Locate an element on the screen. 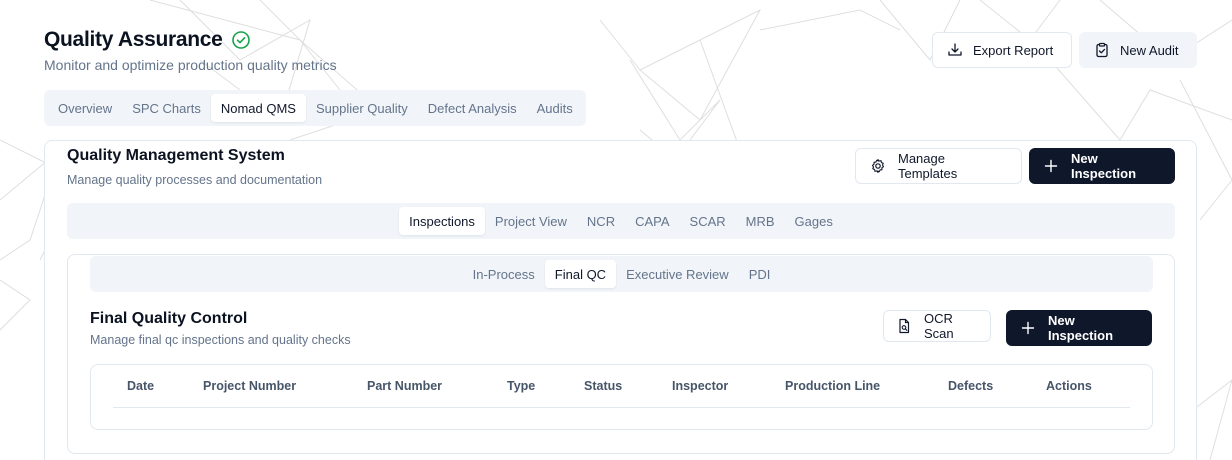 This screenshot has height=460, width=1232. tab-pdi: PDI is located at coordinates (760, 274).